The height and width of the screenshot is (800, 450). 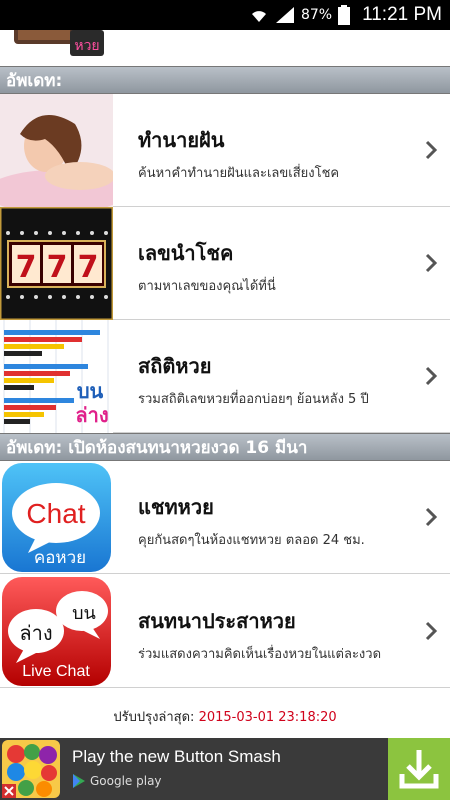 I want to click on lottery-thumbnail: หวย, so click(x=58, y=47).